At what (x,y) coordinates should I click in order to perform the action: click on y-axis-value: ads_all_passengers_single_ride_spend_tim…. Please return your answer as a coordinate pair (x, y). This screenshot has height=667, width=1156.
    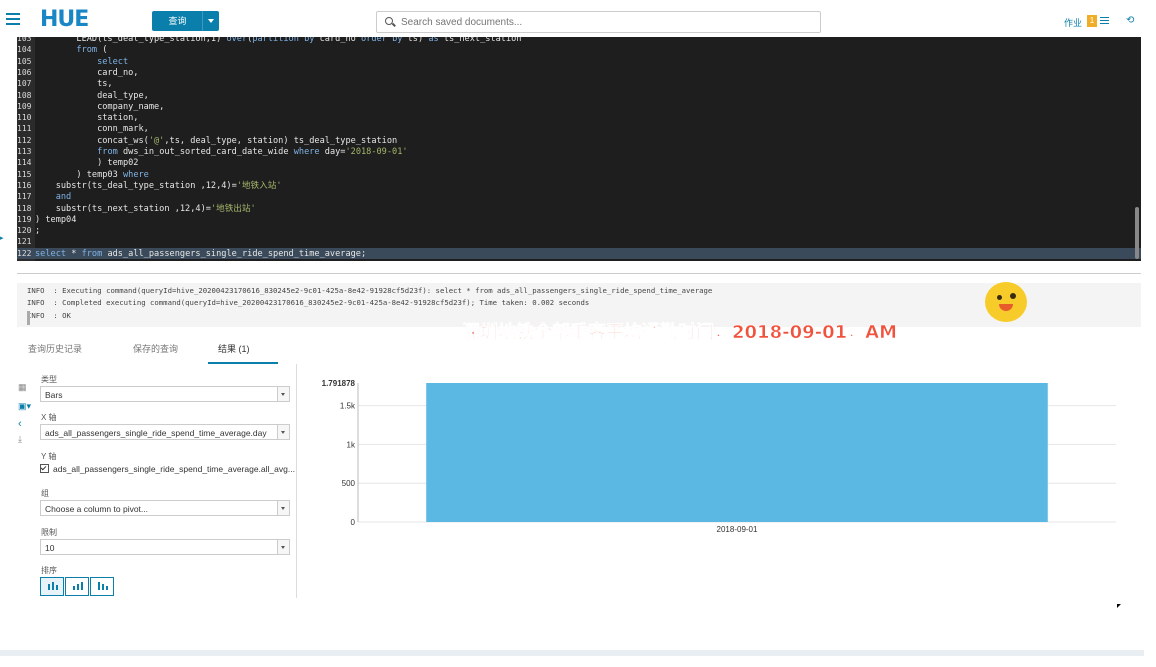
    Looking at the image, I should click on (174, 469).